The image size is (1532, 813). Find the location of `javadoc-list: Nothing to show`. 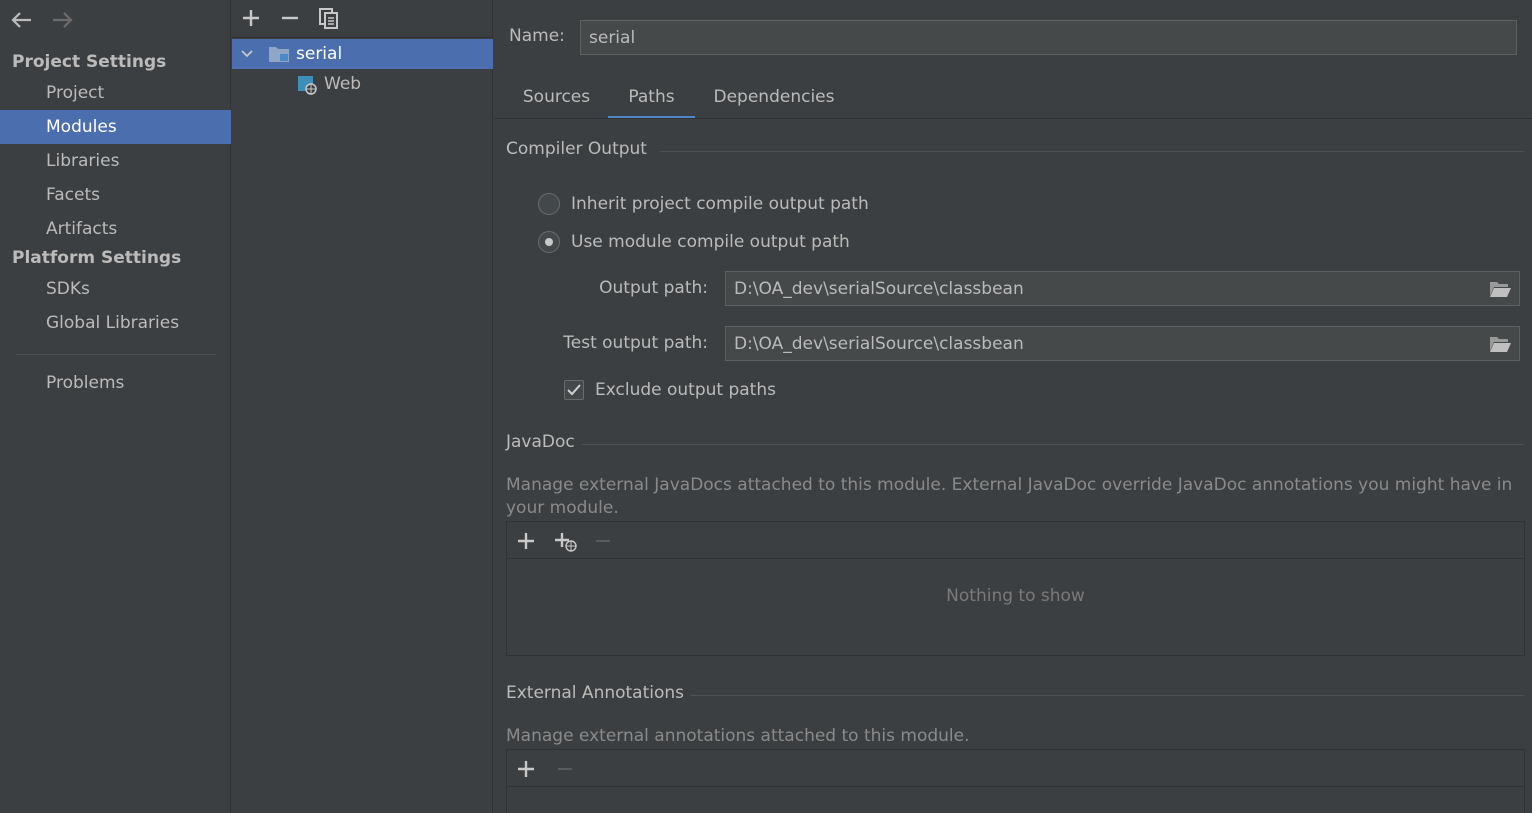

javadoc-list: Nothing to show is located at coordinates (1015, 588).